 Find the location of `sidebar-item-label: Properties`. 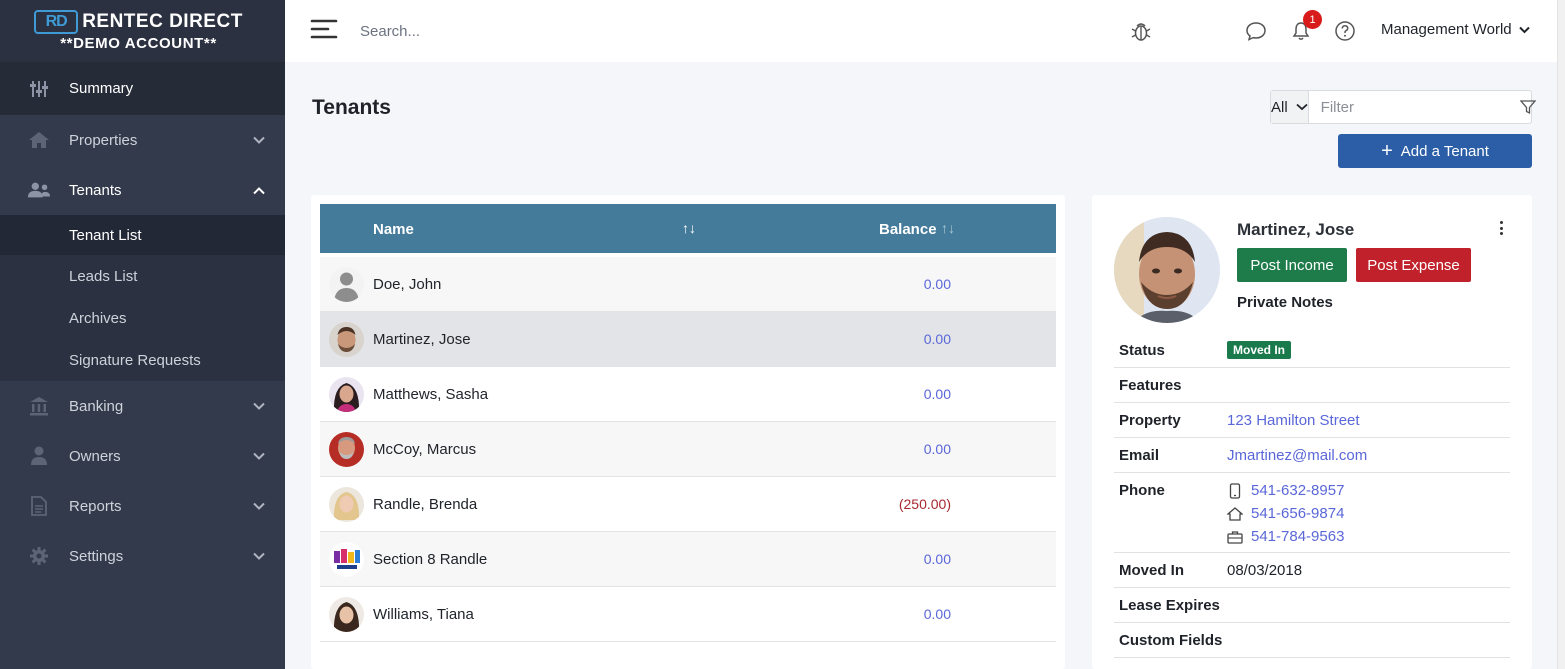

sidebar-item-label: Properties is located at coordinates (103, 140).